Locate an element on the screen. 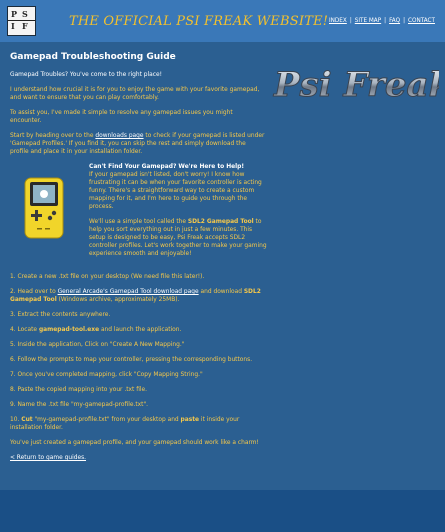 The height and width of the screenshot is (532, 445). nav-link-contact: CONTACT is located at coordinates (421, 21).